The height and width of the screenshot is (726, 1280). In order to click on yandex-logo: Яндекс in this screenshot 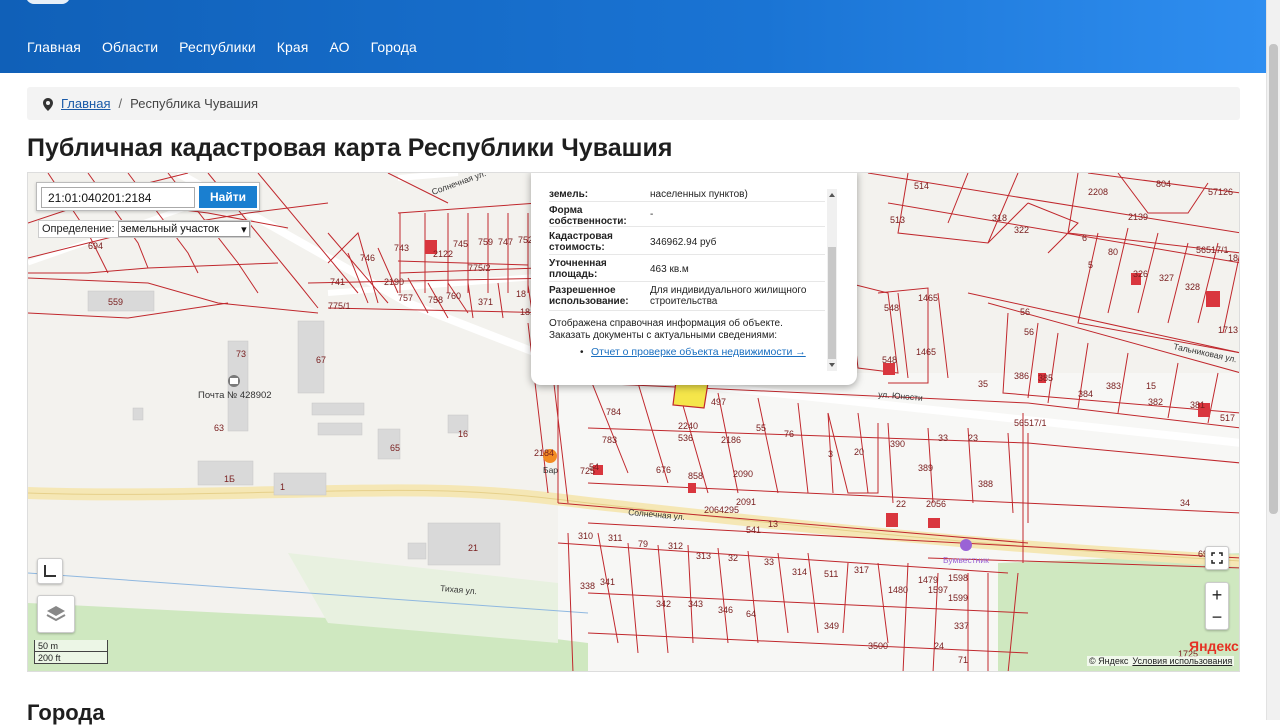, I will do `click(1214, 646)`.